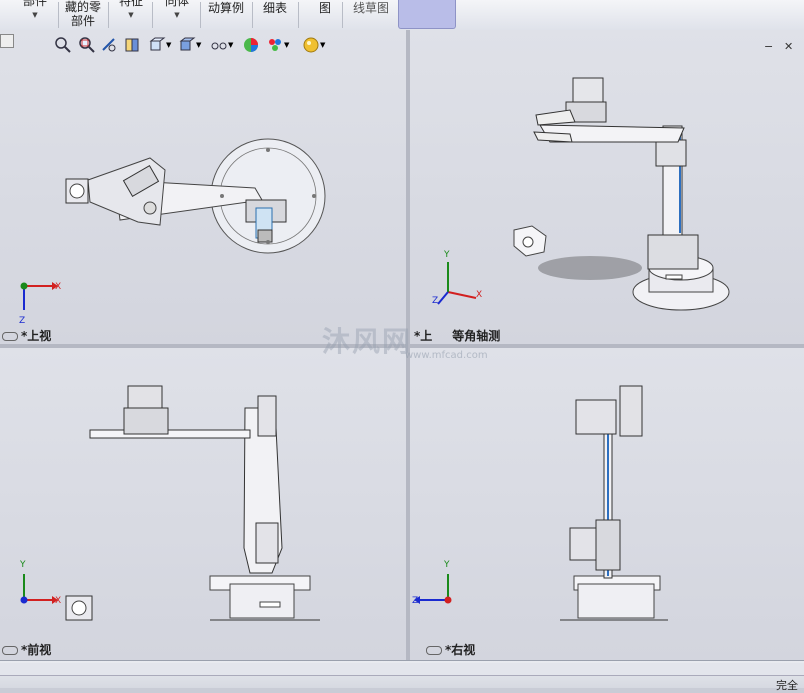 The height and width of the screenshot is (693, 804). I want to click on isometric-view-model, so click(583, 194).